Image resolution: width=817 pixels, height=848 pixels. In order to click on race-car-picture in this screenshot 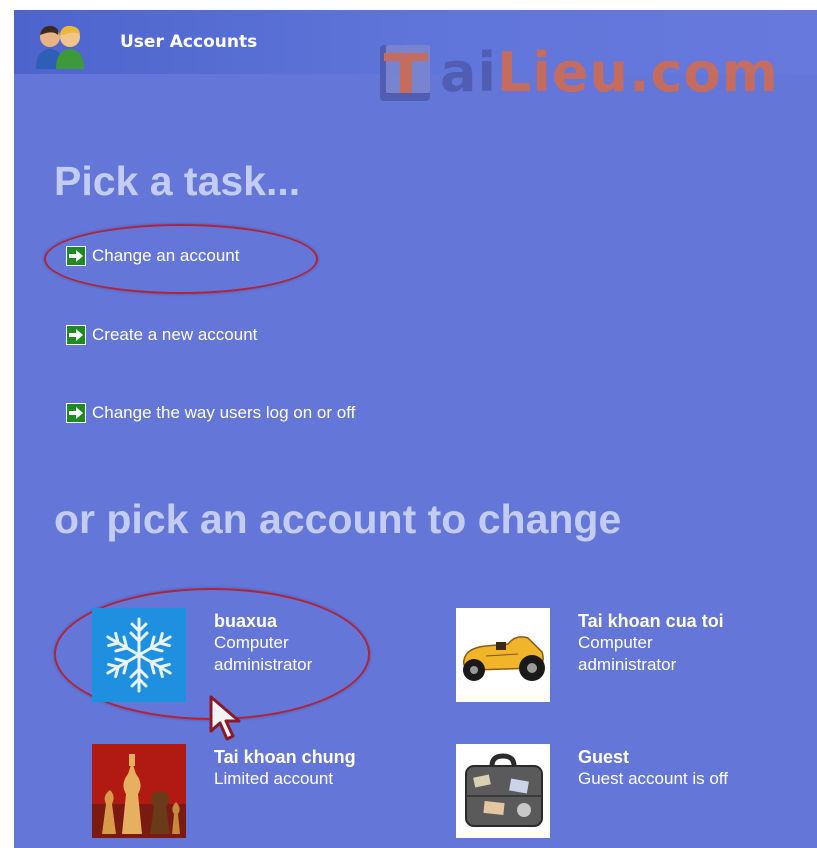, I will do `click(503, 655)`.